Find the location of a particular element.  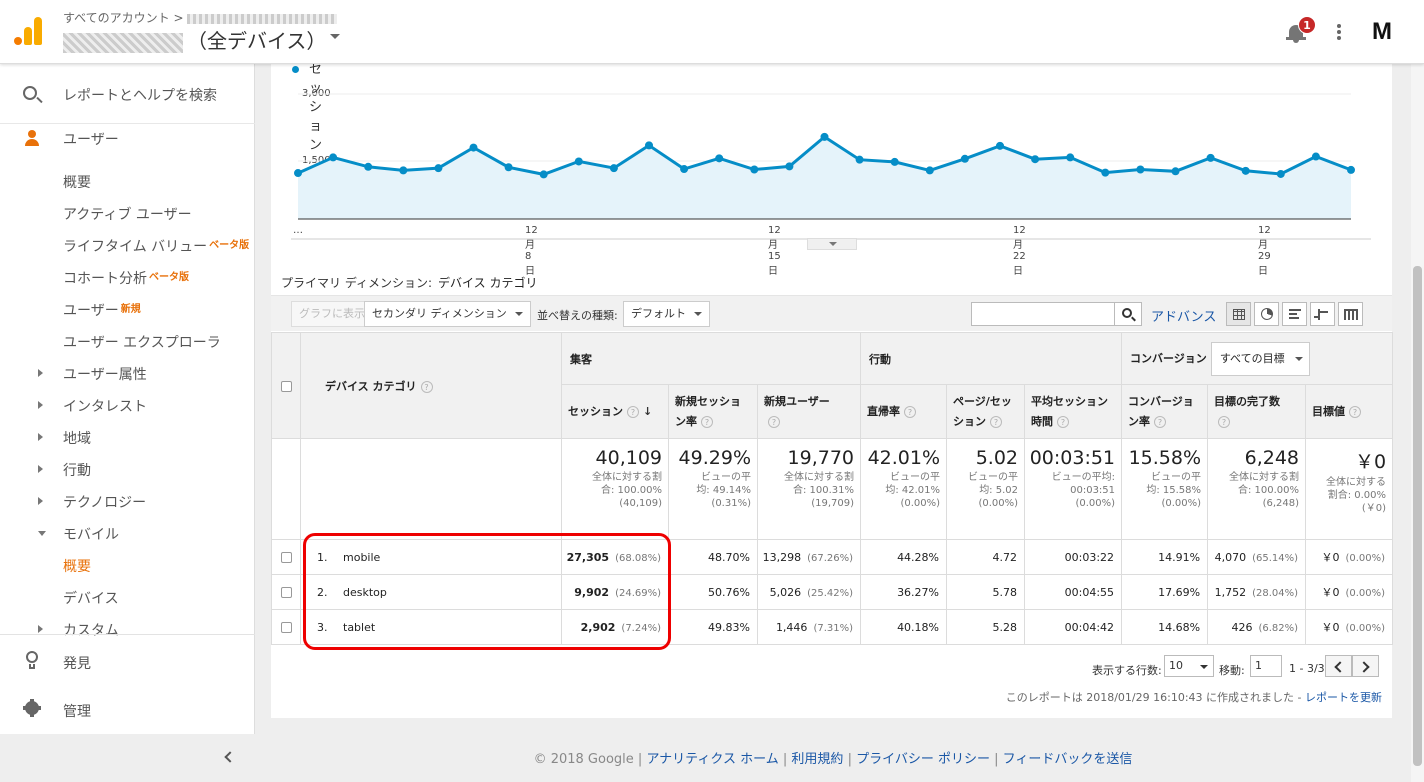

sidebar-item: 行動 is located at coordinates (77, 470).